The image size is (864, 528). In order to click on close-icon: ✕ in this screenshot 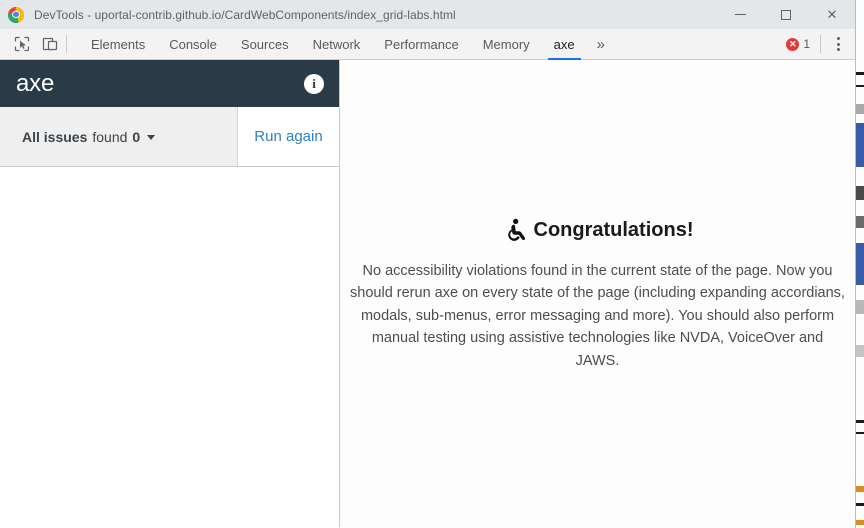, I will do `click(832, 14)`.